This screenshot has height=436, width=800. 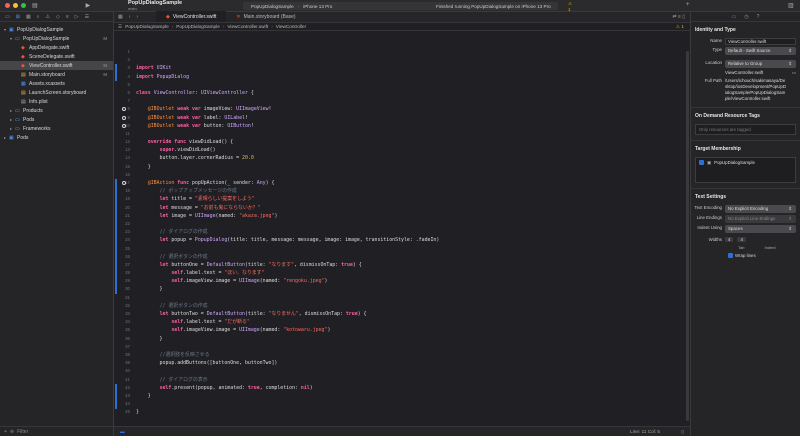 What do you see at coordinates (56, 101) in the screenshot?
I see `navigator-item: ▤ Info.plist` at bounding box center [56, 101].